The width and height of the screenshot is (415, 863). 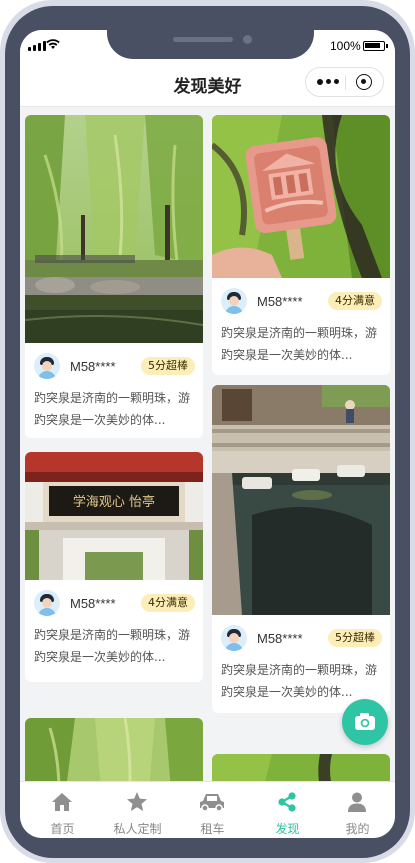 I want to click on navigation-bar: 发现美好, so click(x=207, y=83).